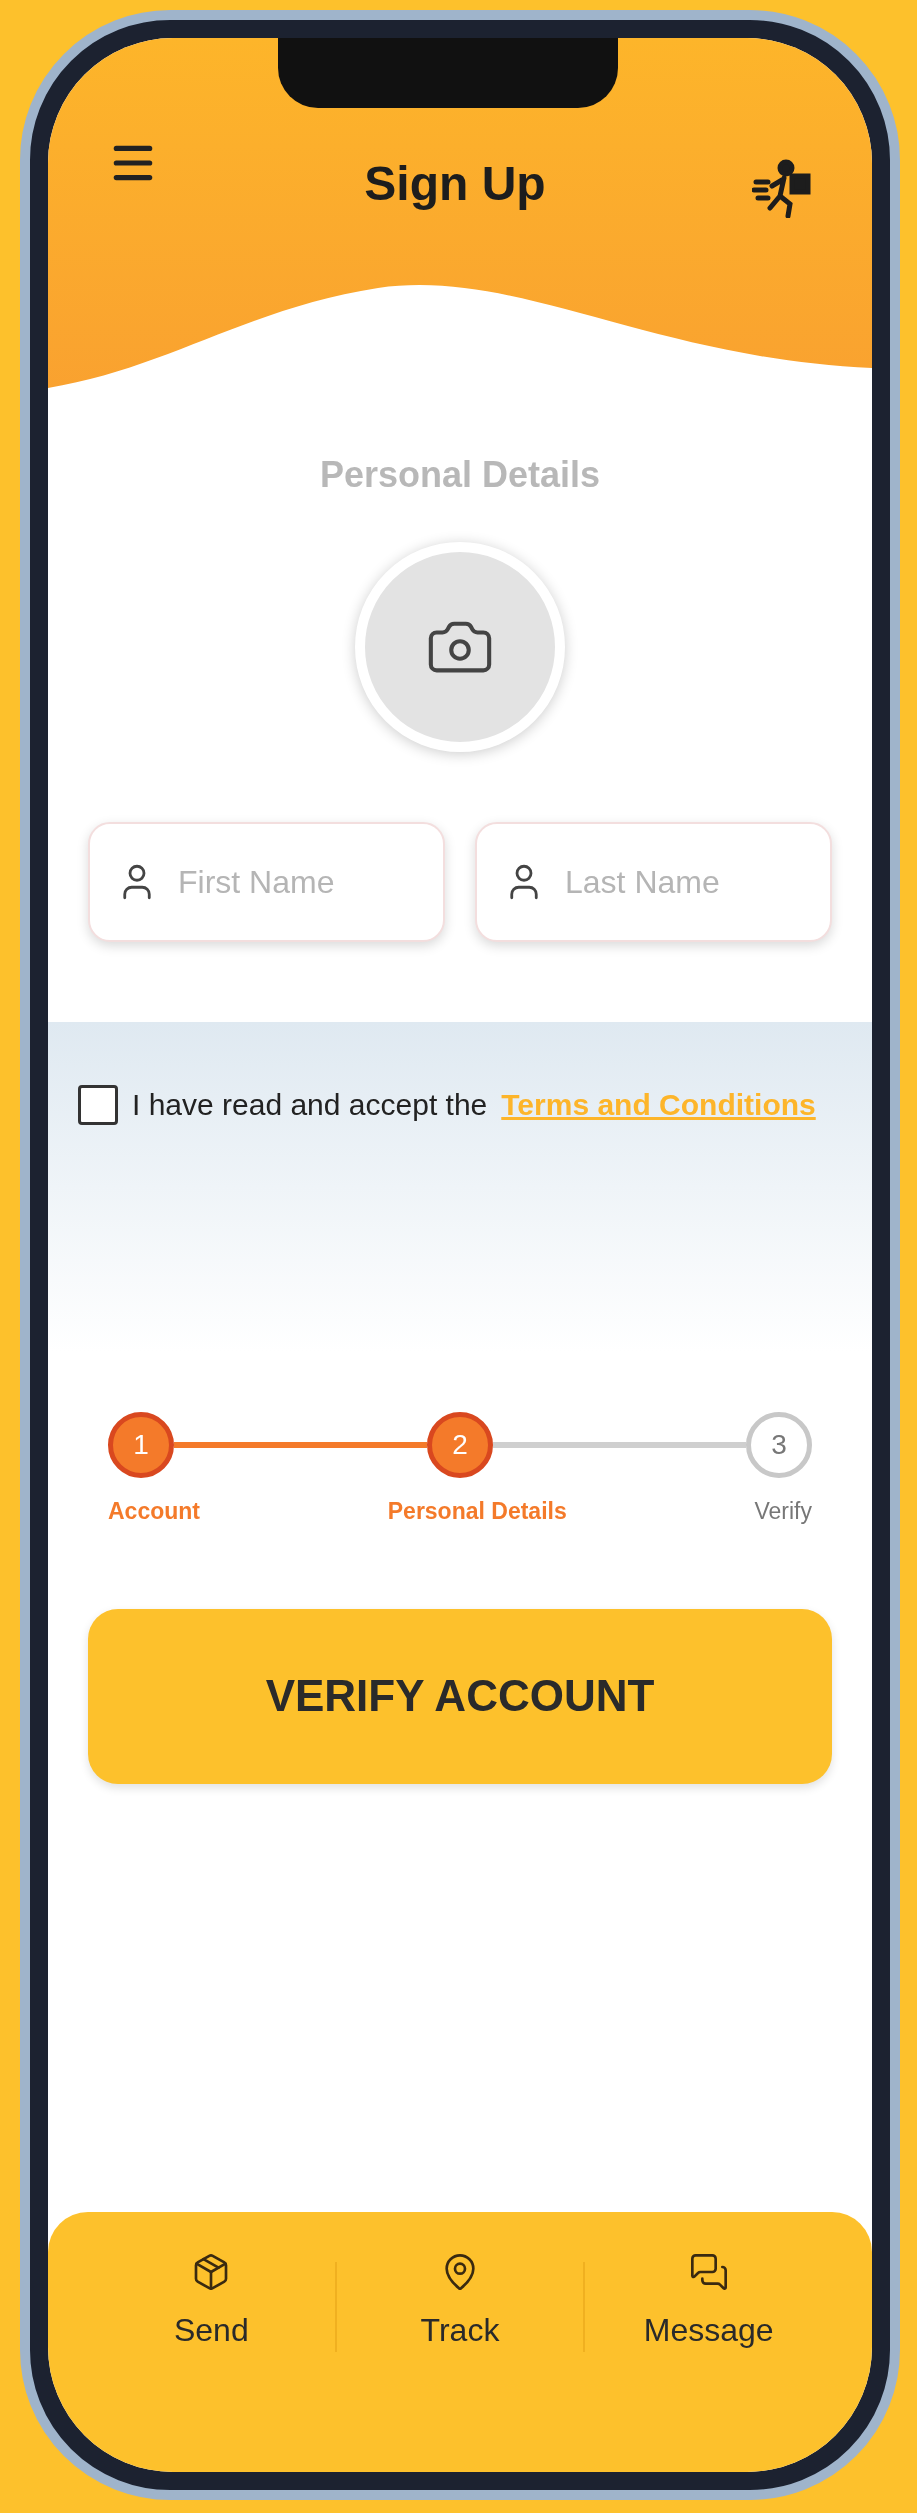 This screenshot has height=2513, width=917. I want to click on name-field: Last Name, so click(653, 882).